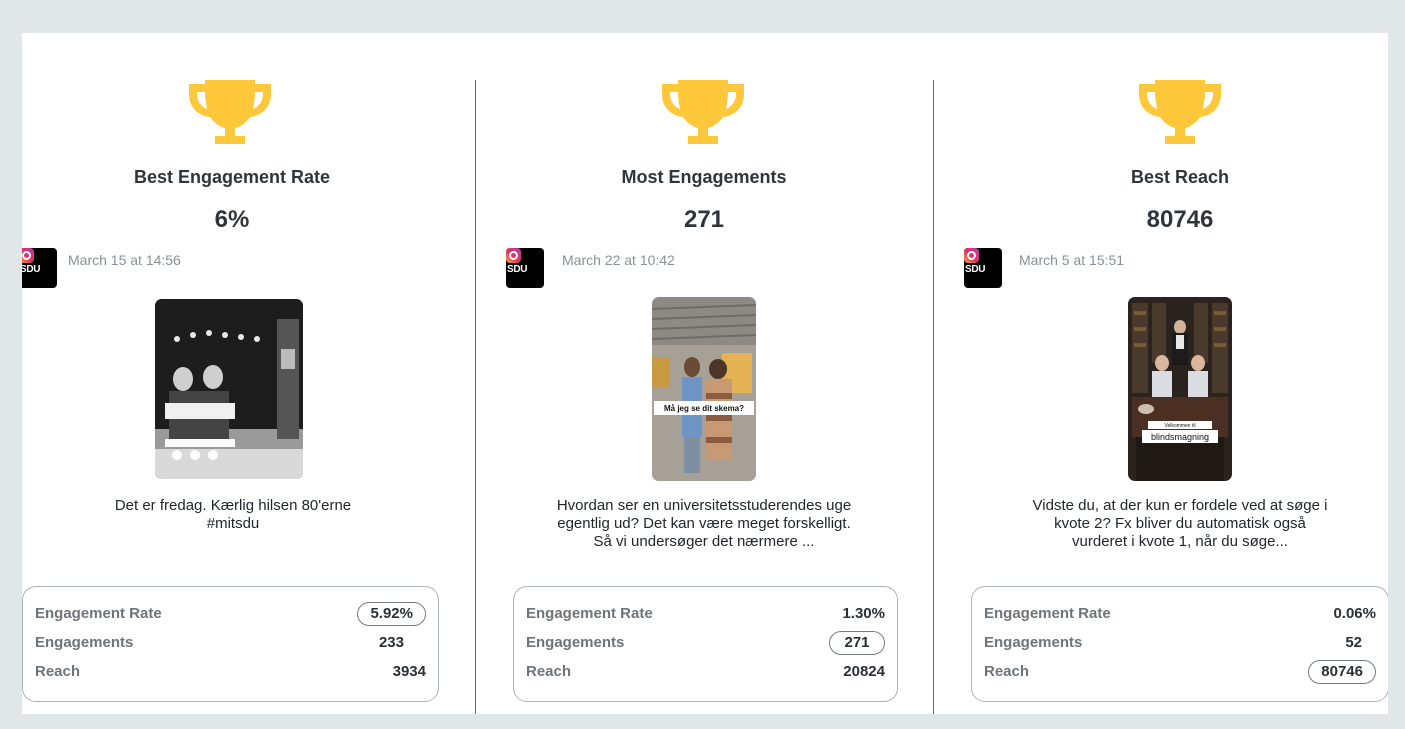 The height and width of the screenshot is (729, 1405). I want to click on stat-value: 52, so click(1353, 642).